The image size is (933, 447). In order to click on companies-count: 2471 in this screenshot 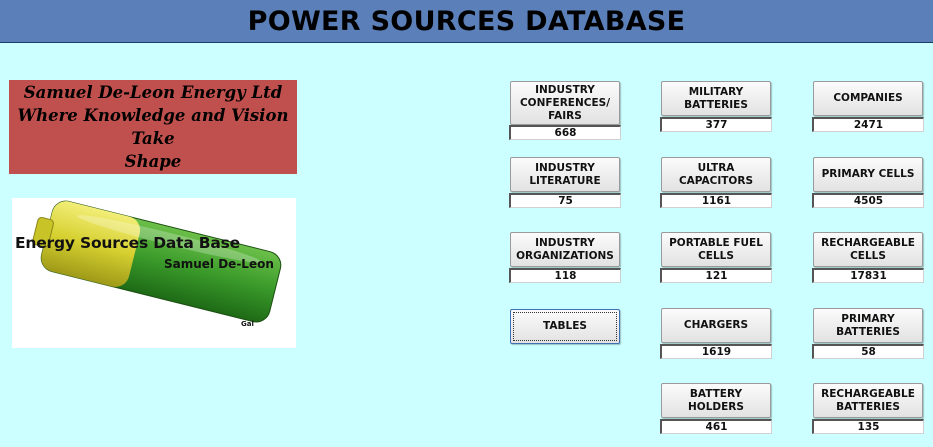, I will do `click(868, 124)`.